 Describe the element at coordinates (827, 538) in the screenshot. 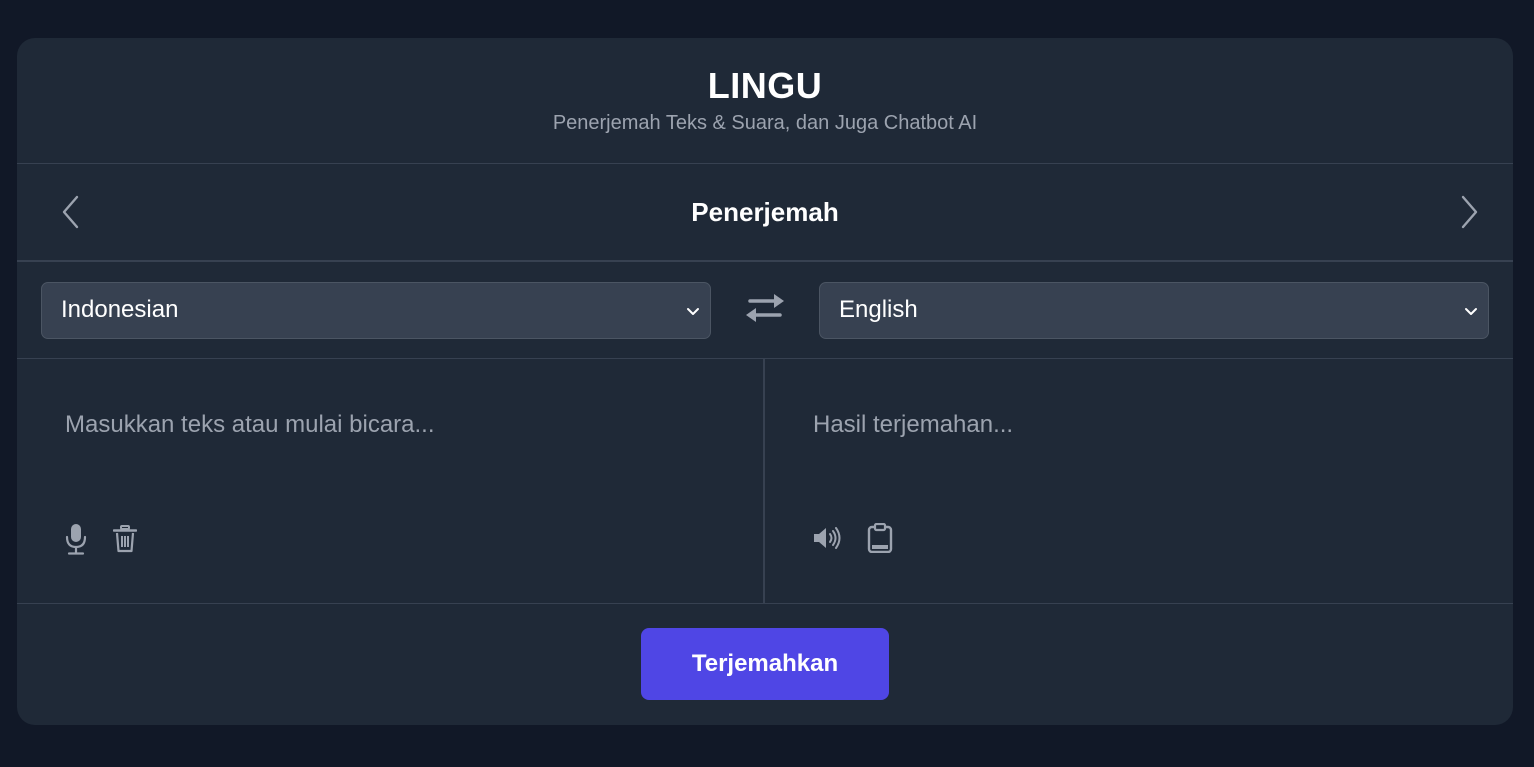

I see `speaker-icon` at that location.